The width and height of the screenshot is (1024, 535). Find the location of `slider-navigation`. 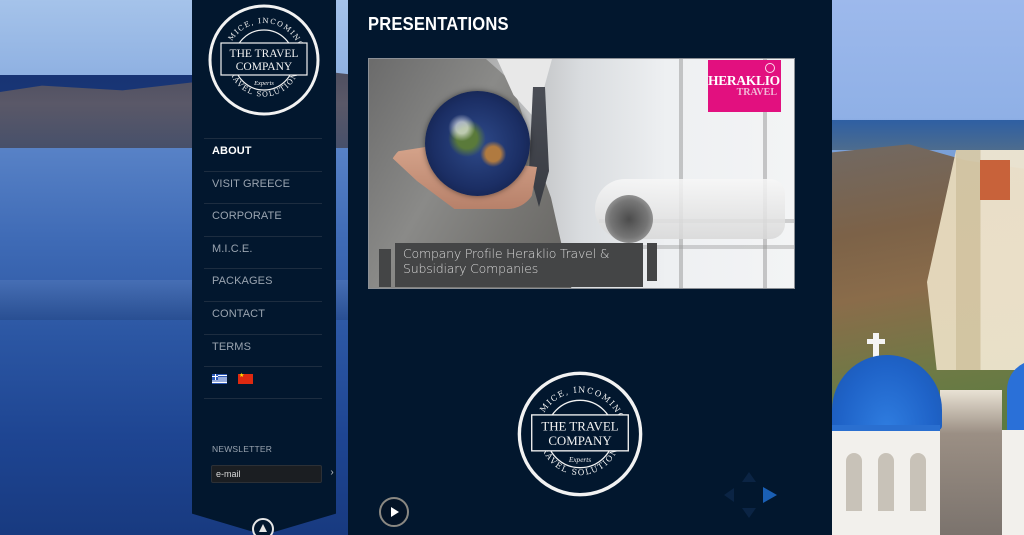

slider-navigation is located at coordinates (758, 496).